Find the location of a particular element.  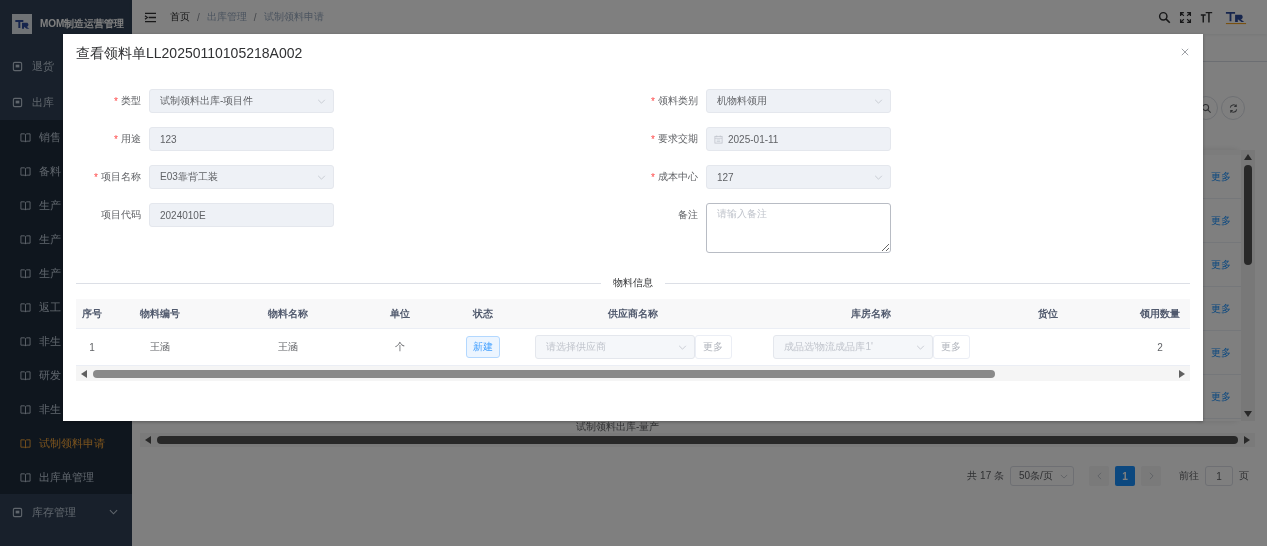

total-count: 共 17 条 is located at coordinates (985, 476).